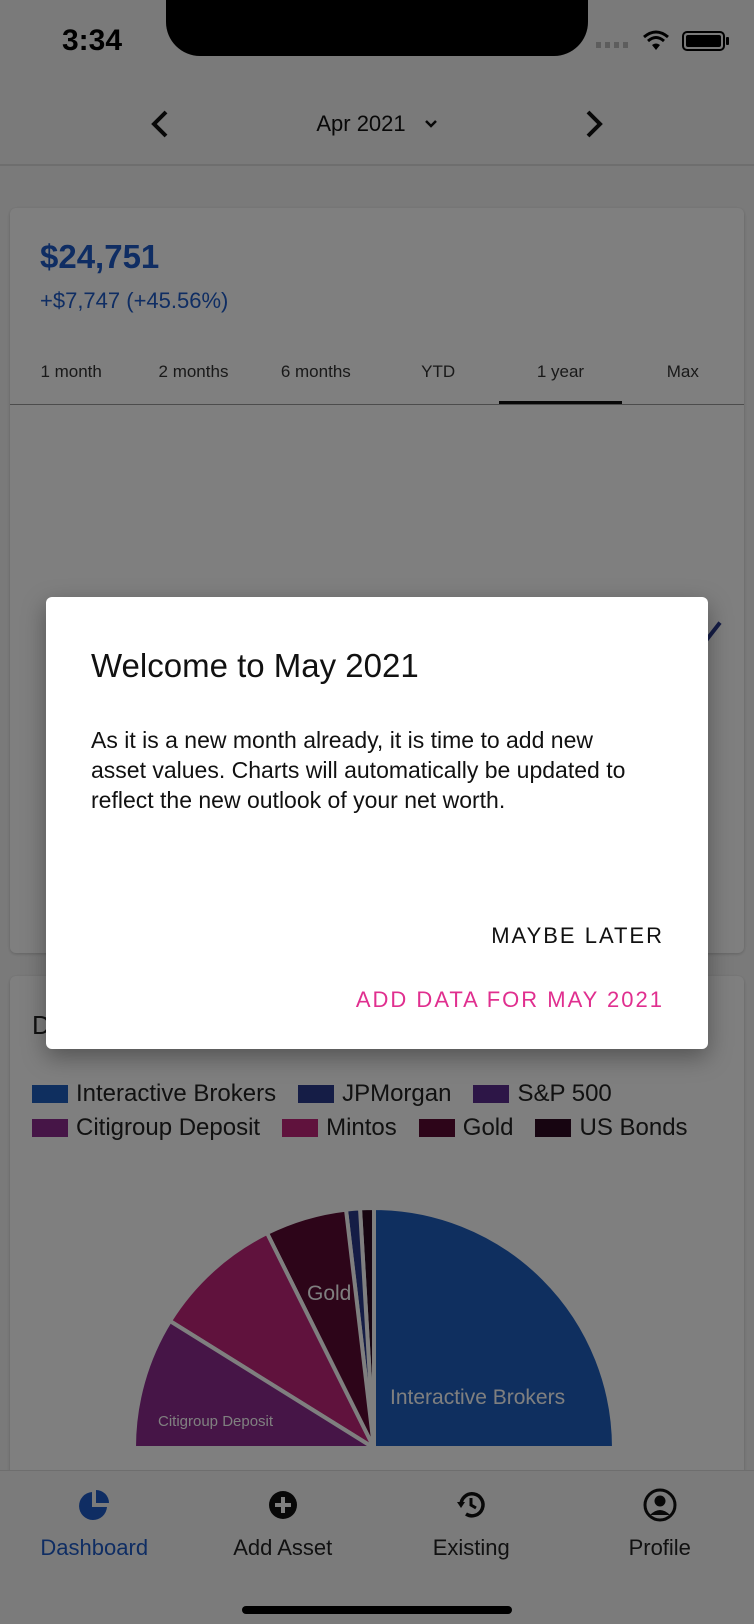 The image size is (754, 1624). I want to click on dialog-title: Welcome to May 2021, so click(255, 665).